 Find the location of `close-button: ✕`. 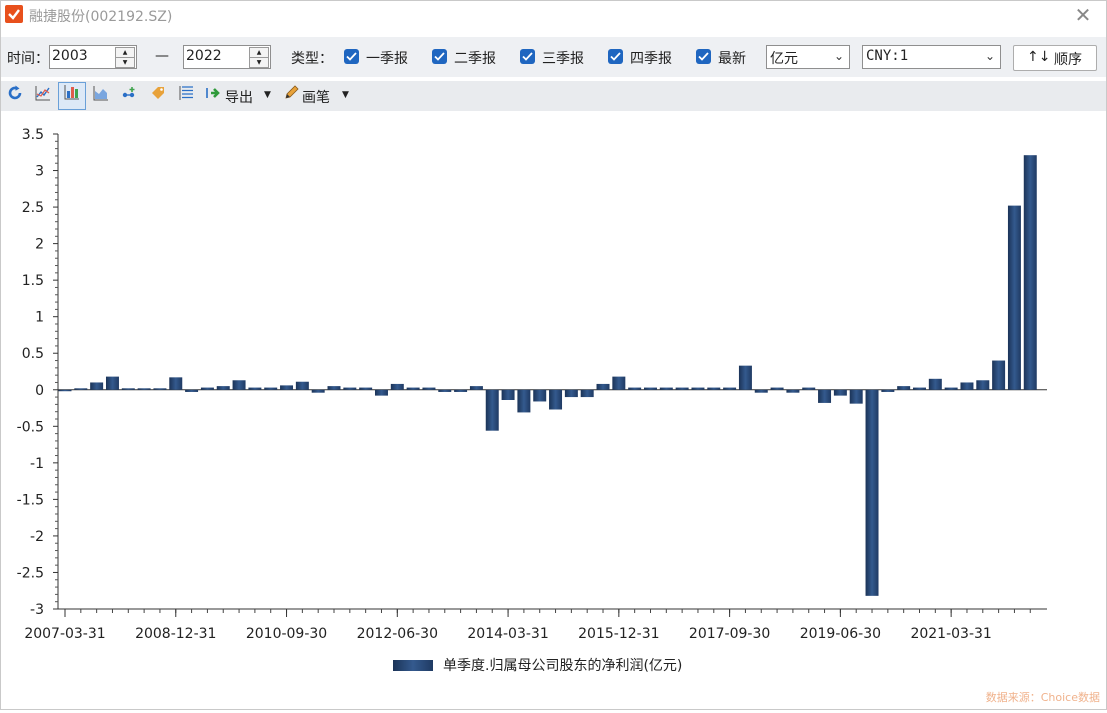

close-button: ✕ is located at coordinates (1083, 15).